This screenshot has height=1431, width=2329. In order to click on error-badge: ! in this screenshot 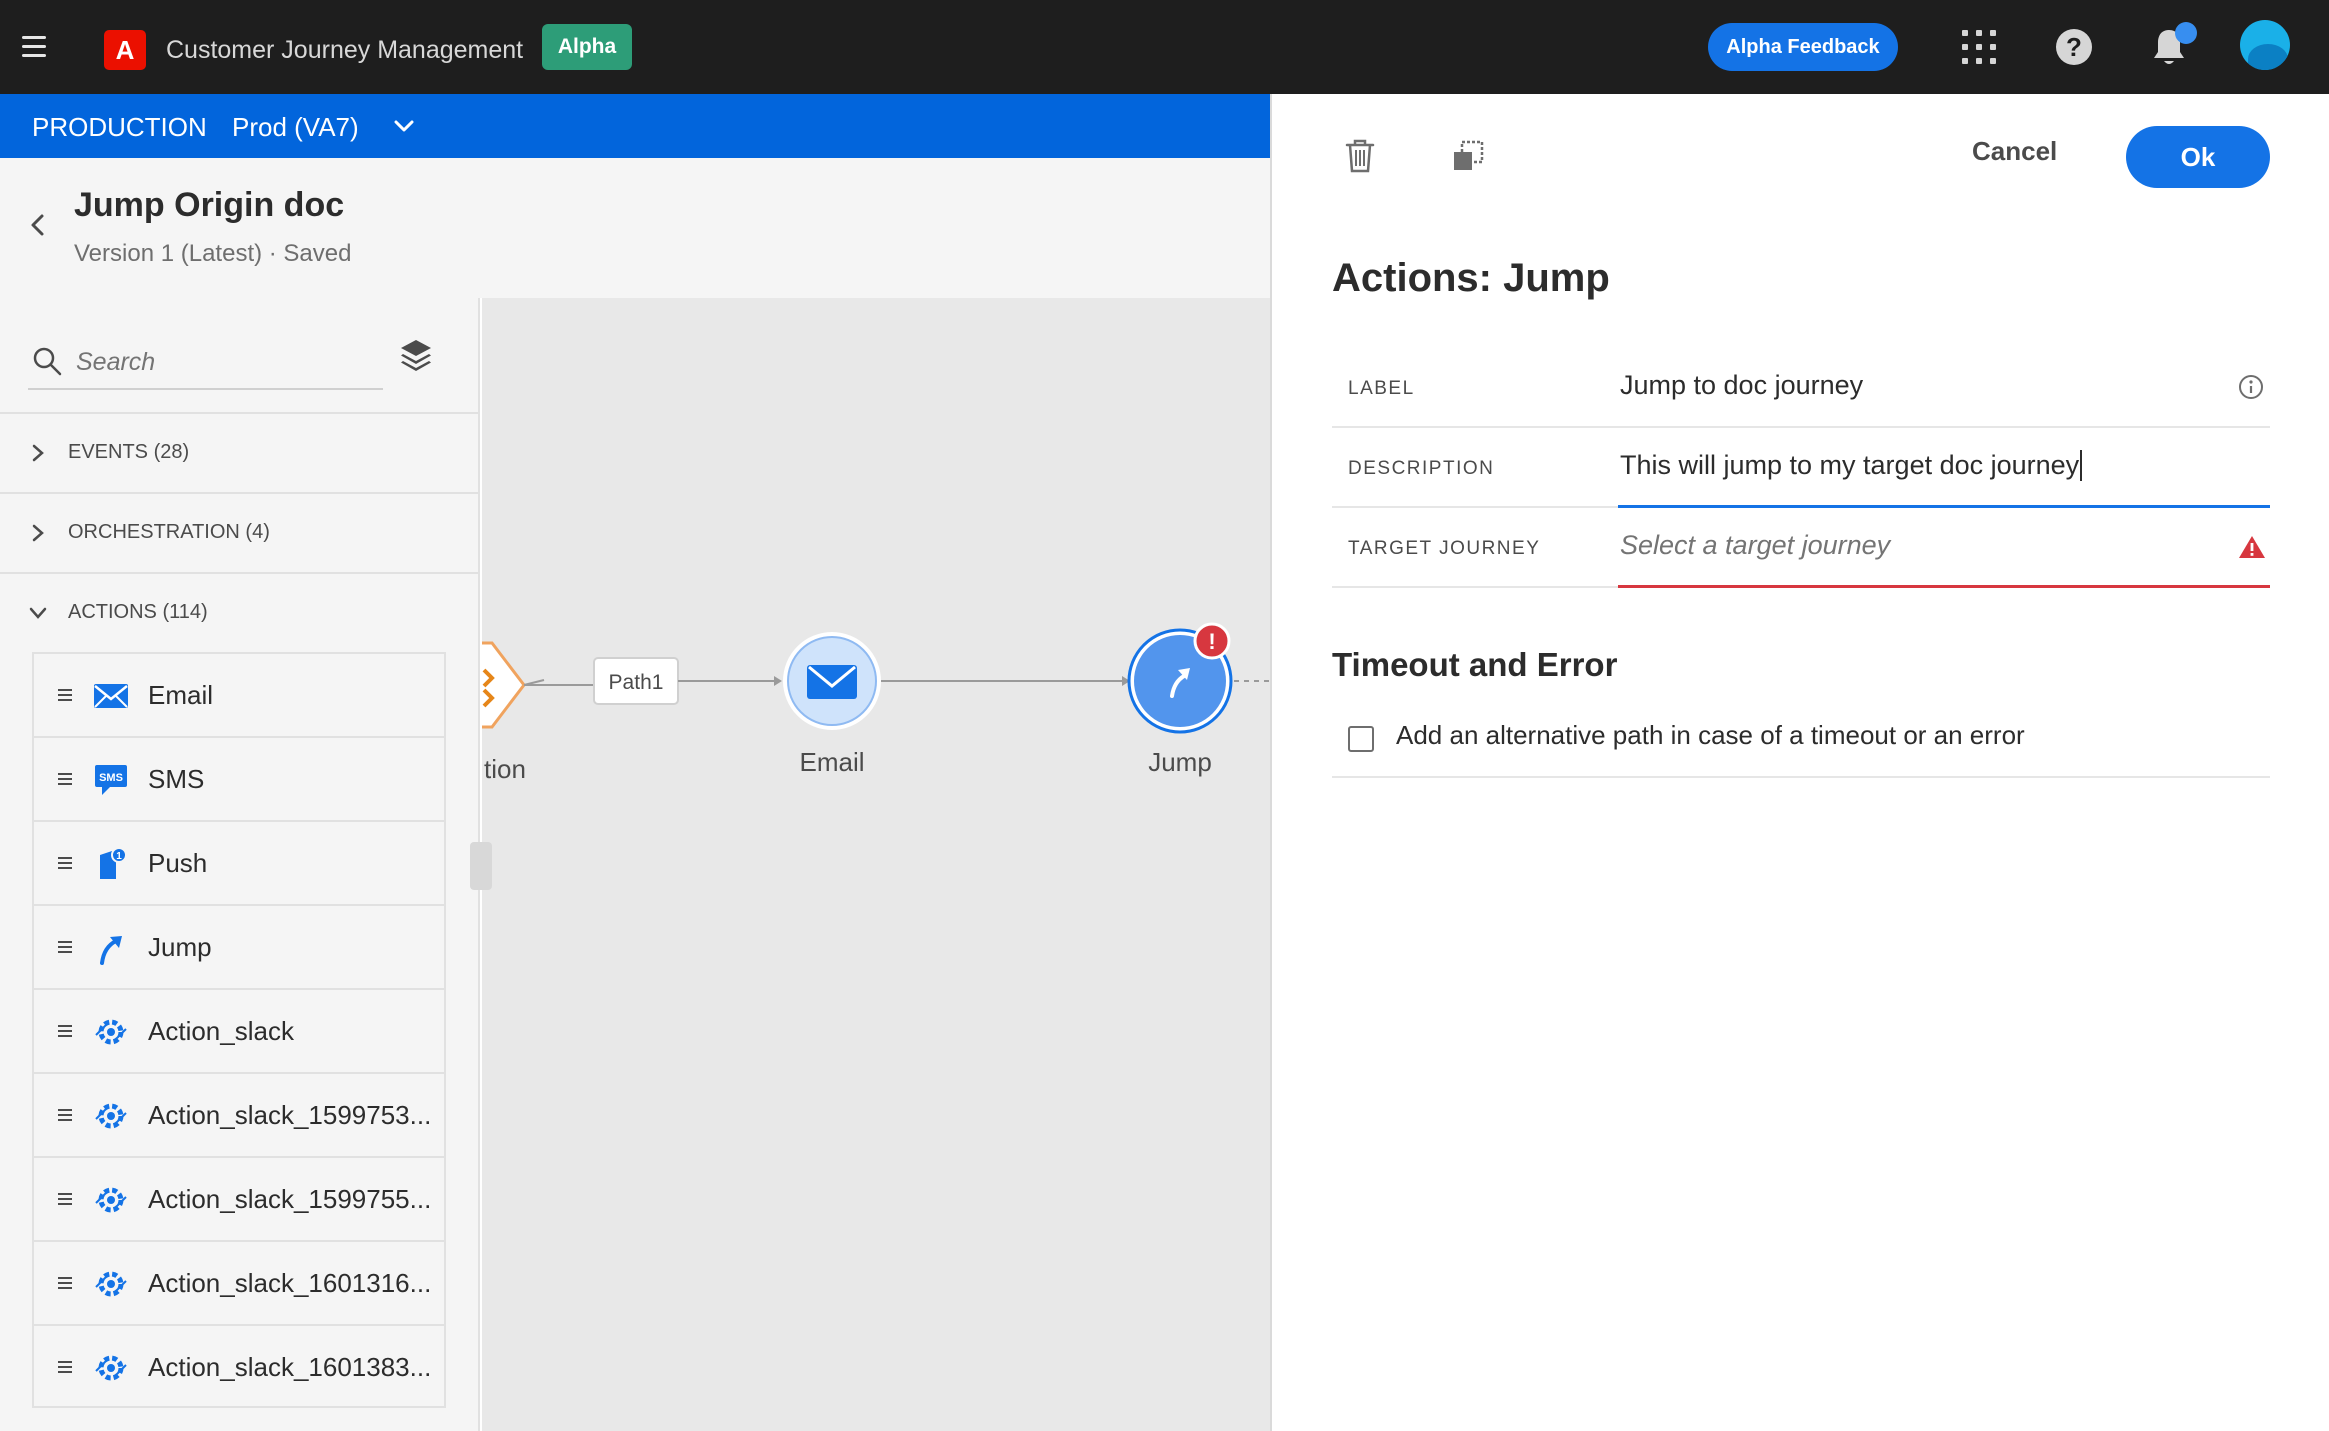, I will do `click(1212, 641)`.